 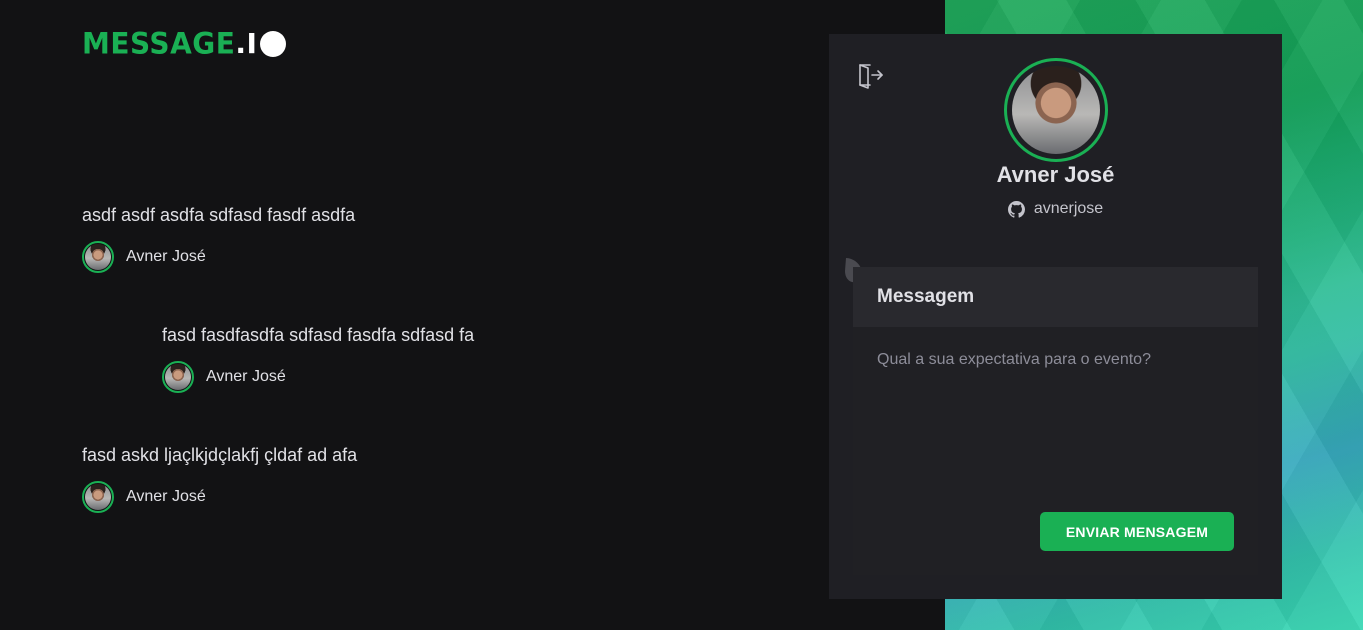 What do you see at coordinates (1056, 110) in the screenshot?
I see `user-avatar` at bounding box center [1056, 110].